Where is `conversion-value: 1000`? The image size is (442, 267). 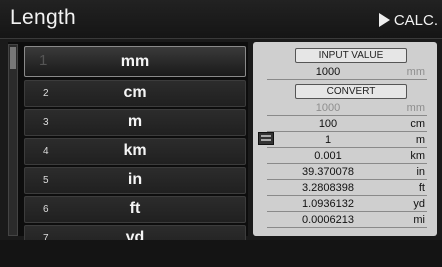
conversion-value: 1000 is located at coordinates (328, 108).